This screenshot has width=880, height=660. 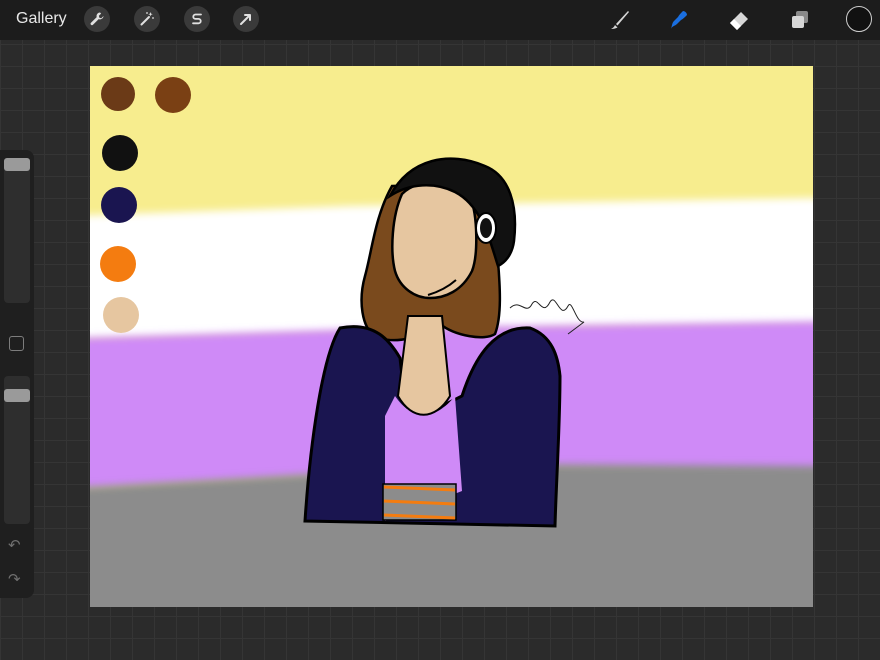 What do you see at coordinates (17, 230) in the screenshot?
I see `brush-size-slider` at bounding box center [17, 230].